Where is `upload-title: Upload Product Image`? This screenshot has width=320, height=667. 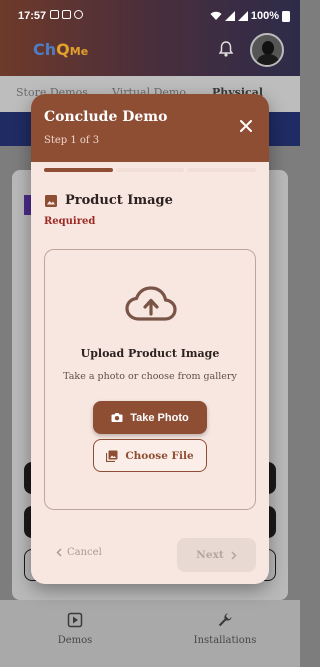 upload-title: Upload Product Image is located at coordinates (150, 353).